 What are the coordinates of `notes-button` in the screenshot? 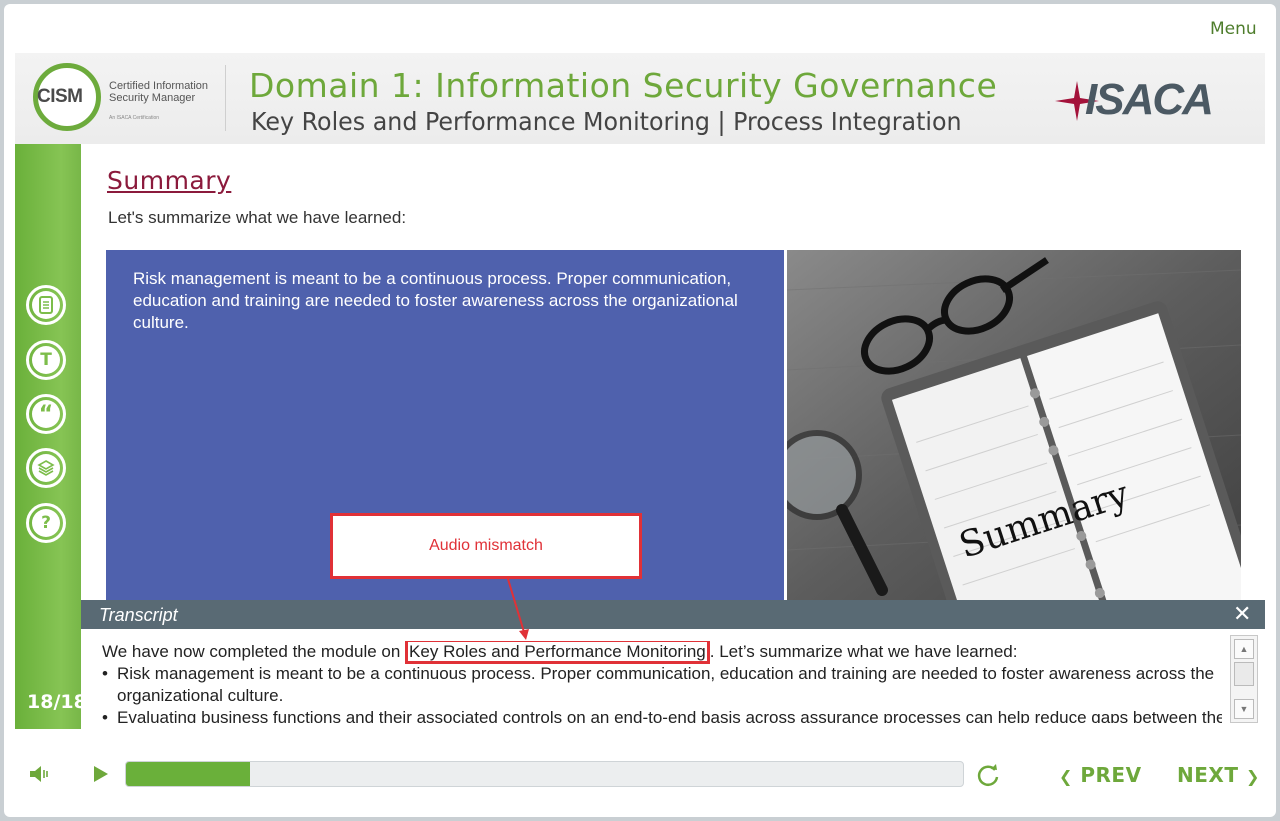 It's located at (46, 305).